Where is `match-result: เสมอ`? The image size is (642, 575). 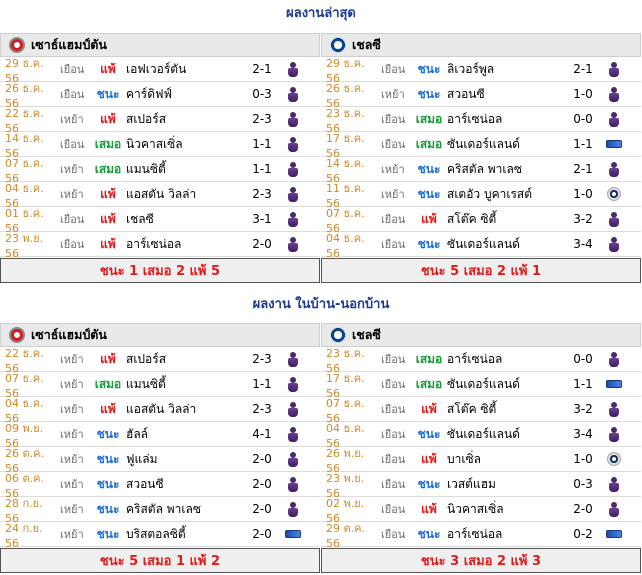 match-result: เสมอ is located at coordinates (429, 143).